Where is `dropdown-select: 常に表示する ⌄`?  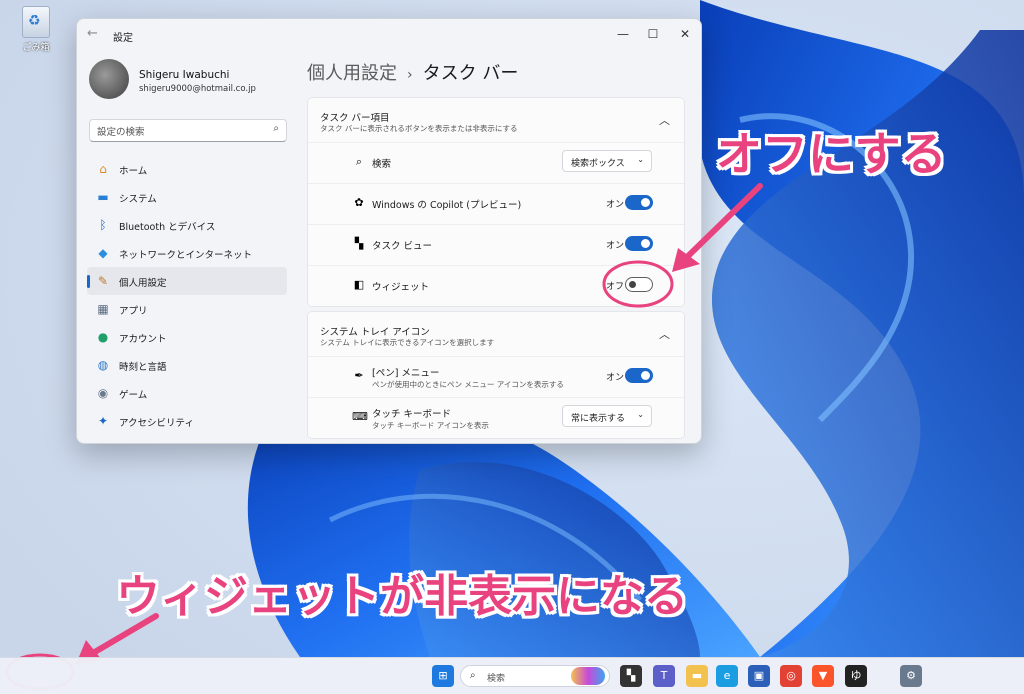
dropdown-select: 常に表示する ⌄ is located at coordinates (607, 416).